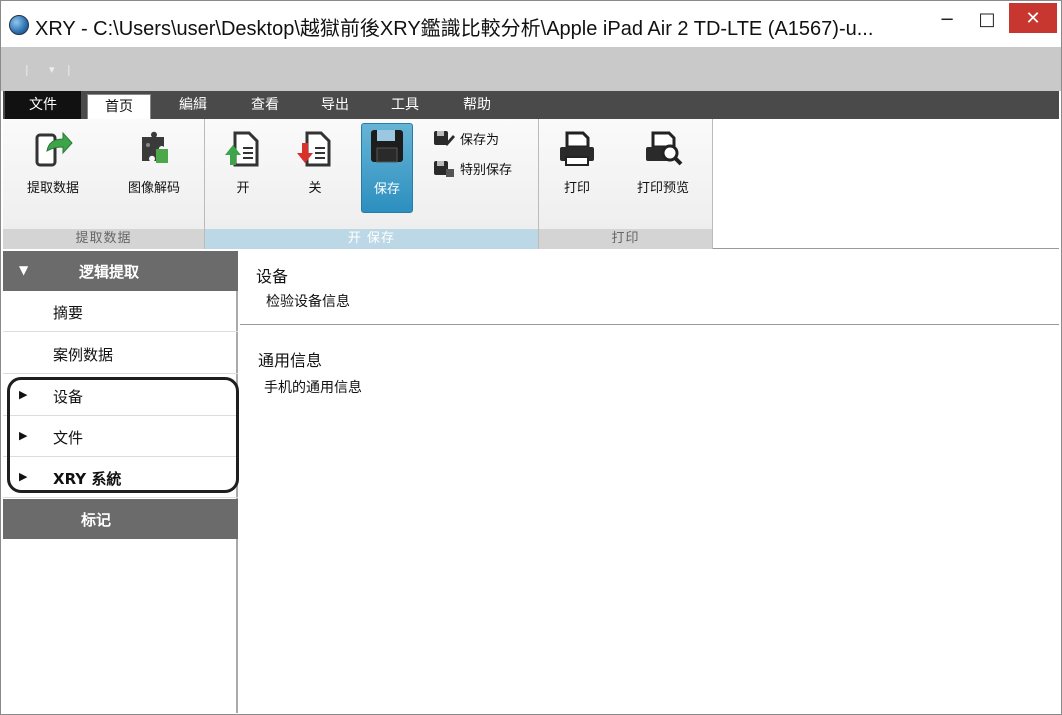  What do you see at coordinates (649, 324) in the screenshot?
I see `divider` at bounding box center [649, 324].